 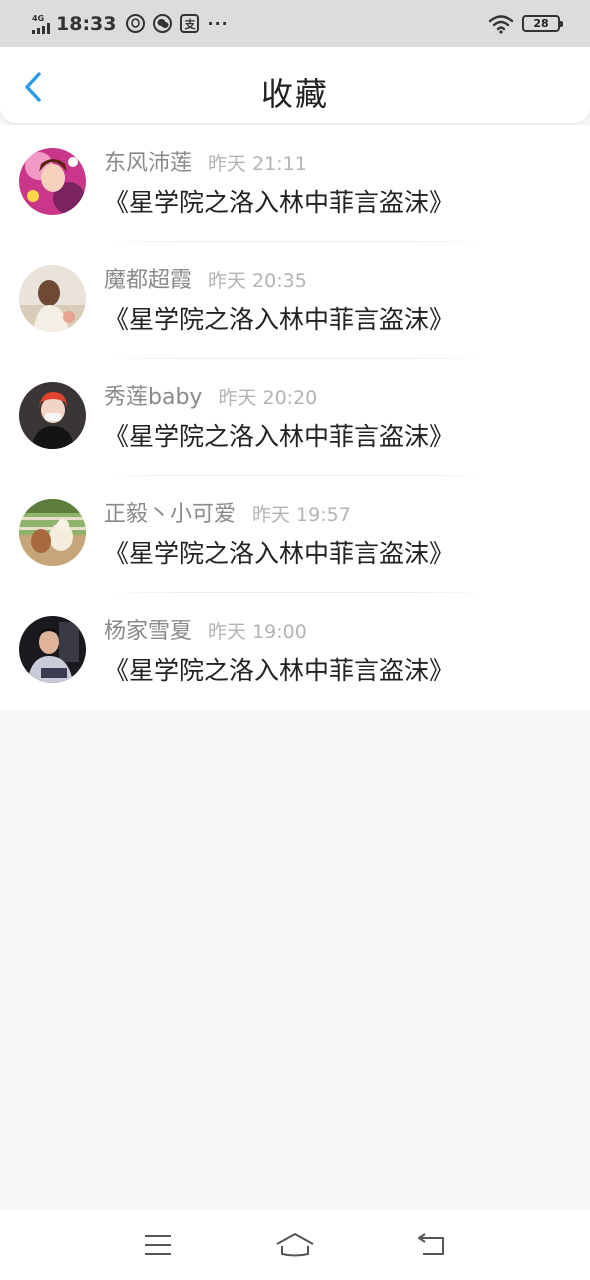 What do you see at coordinates (301, 515) in the screenshot?
I see `timestamp: 昨天 19:57` at bounding box center [301, 515].